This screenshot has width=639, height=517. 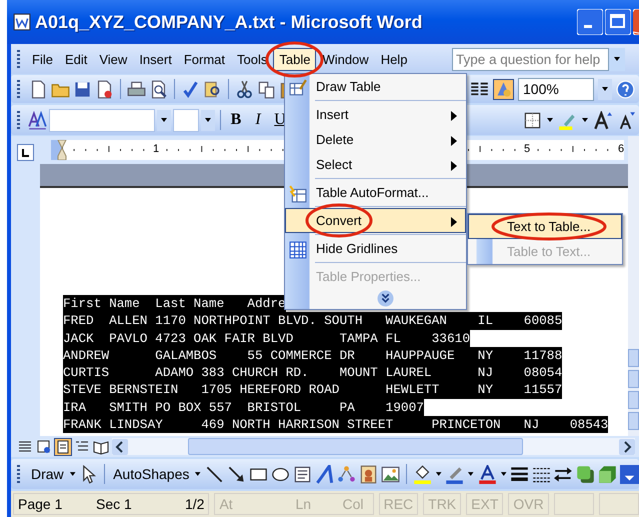 I want to click on status-text: TRK, so click(x=442, y=504).